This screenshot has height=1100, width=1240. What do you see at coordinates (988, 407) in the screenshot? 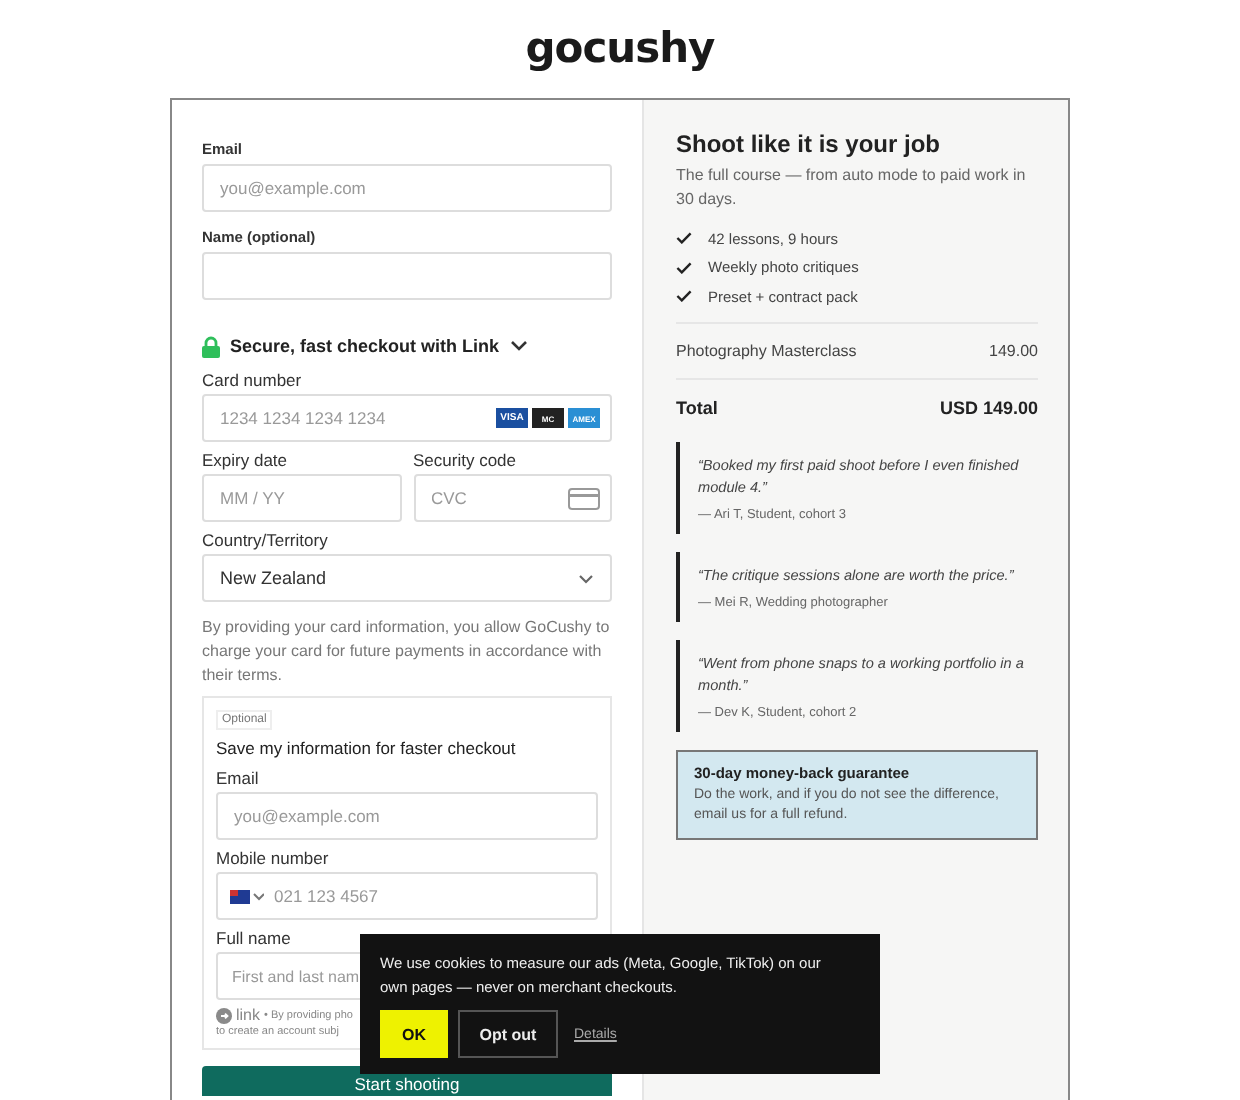
I see `total-amount: USD 149.00` at bounding box center [988, 407].